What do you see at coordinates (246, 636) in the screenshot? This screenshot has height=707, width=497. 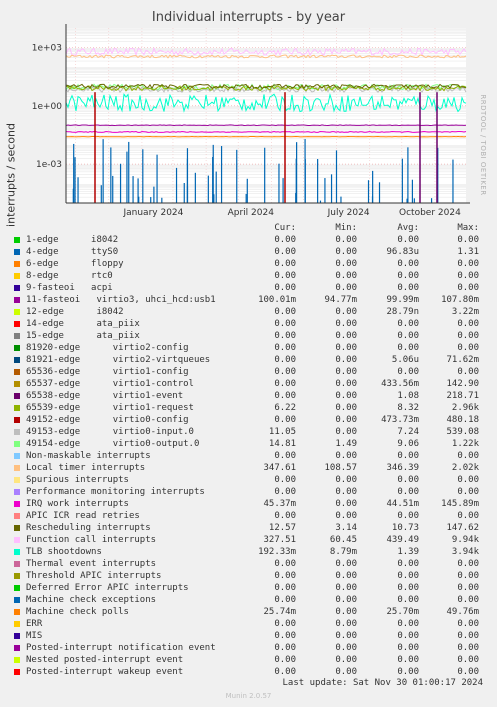 I see `legend-row: MIS 0.00 0.00 0.00 0.00` at bounding box center [246, 636].